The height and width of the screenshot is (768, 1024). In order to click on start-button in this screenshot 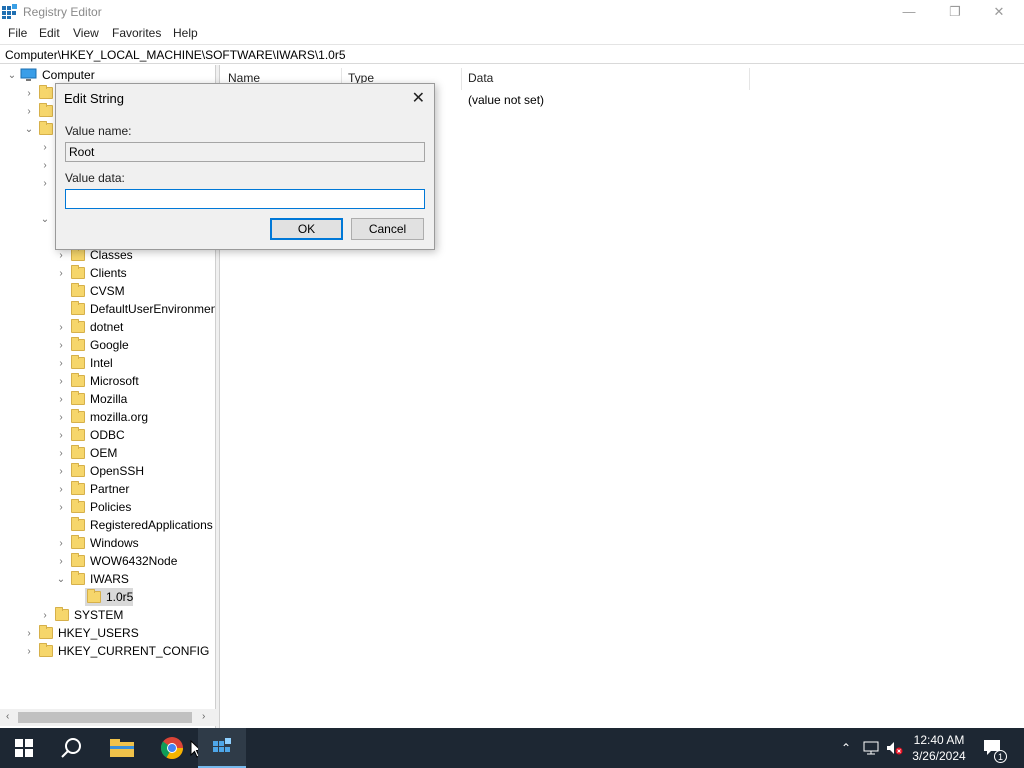, I will do `click(24, 748)`.